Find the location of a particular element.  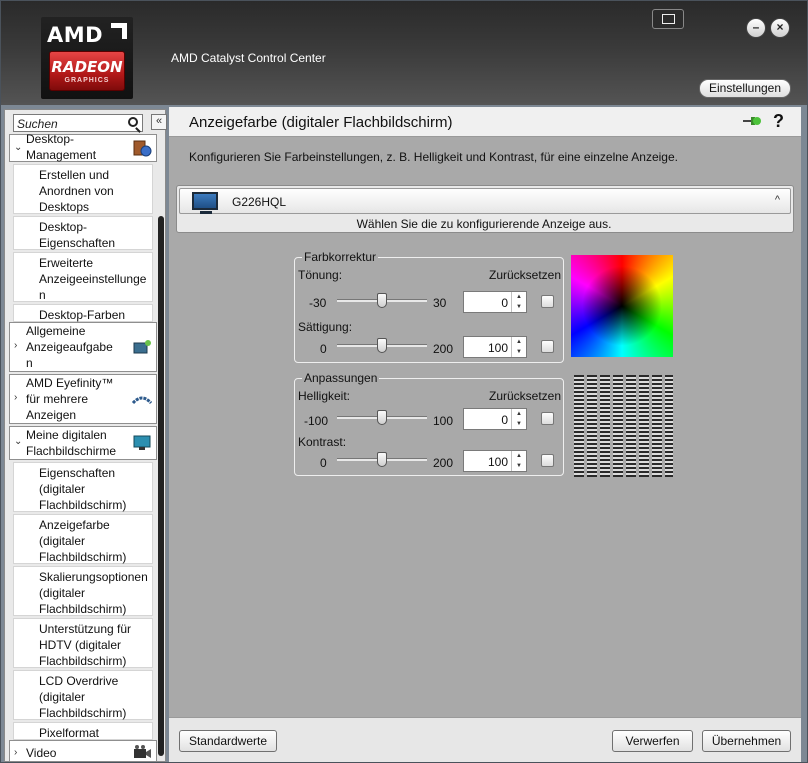

reset-label: Zurücksetzen is located at coordinates (525, 396).